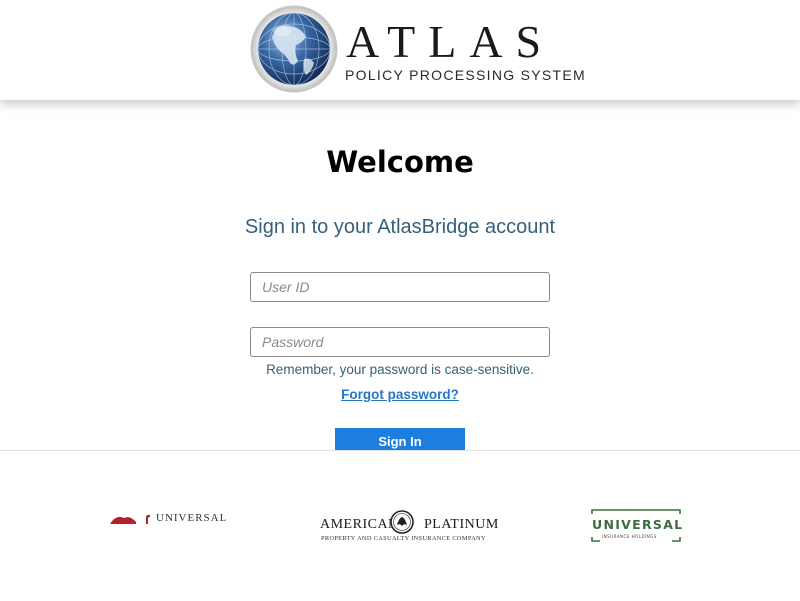  Describe the element at coordinates (359, 524) in the screenshot. I see `american-wordmark: AMERICAN` at that location.